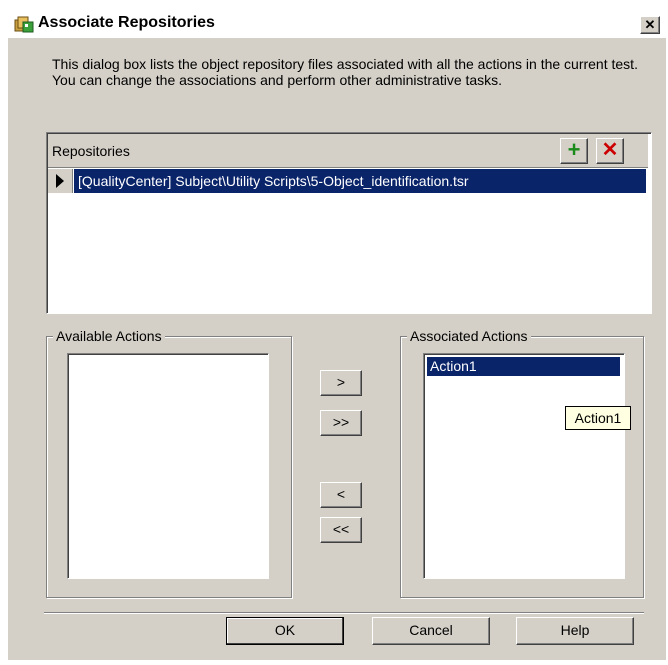  I want to click on list-item: Action1, so click(523, 366).